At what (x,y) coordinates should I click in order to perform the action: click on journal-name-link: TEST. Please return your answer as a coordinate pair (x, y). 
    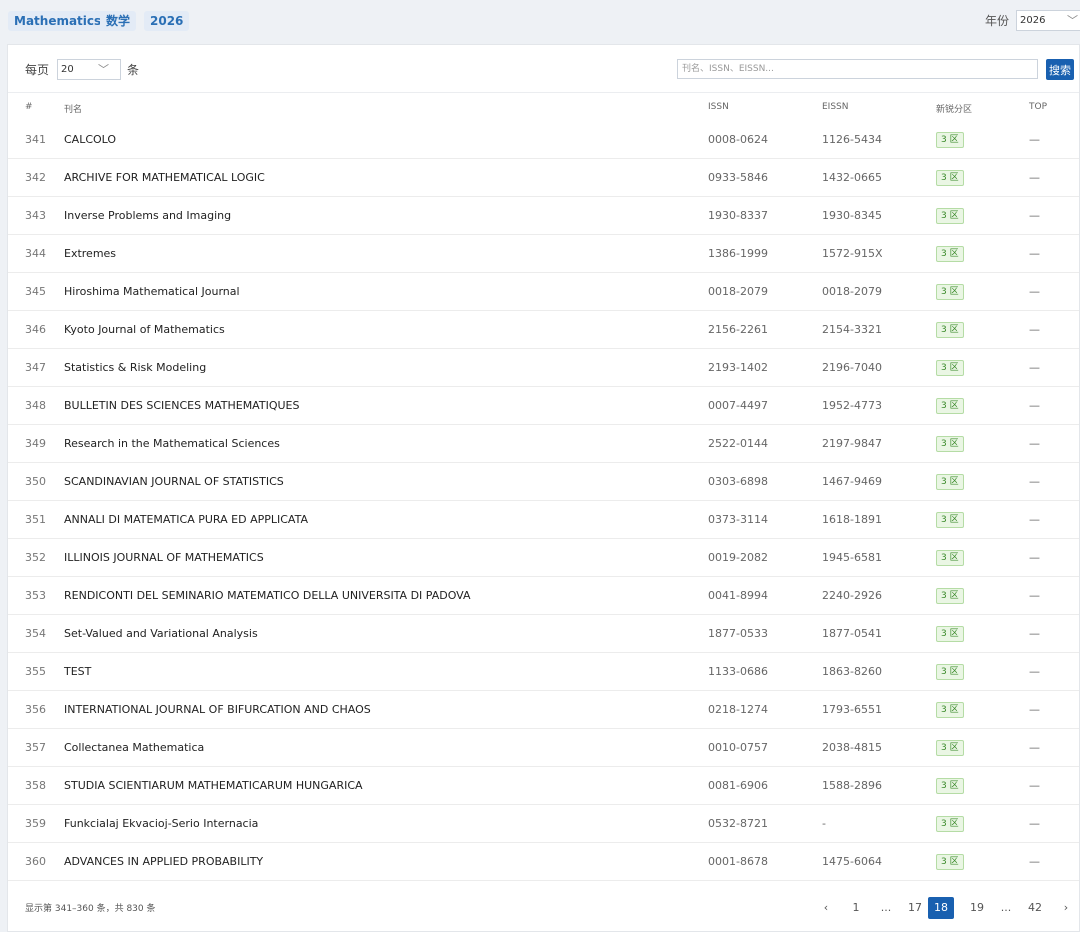
    Looking at the image, I should click on (77, 671).